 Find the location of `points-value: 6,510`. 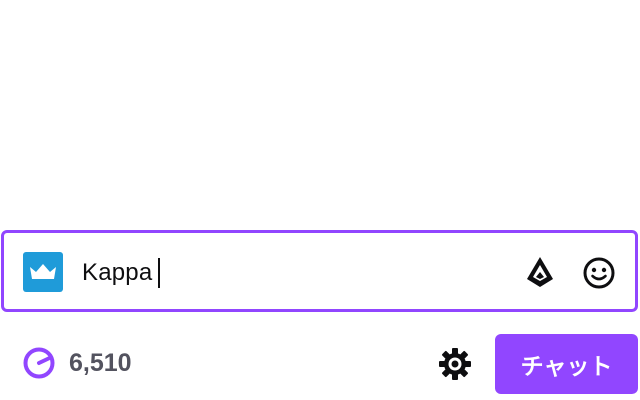

points-value: 6,510 is located at coordinates (100, 362).